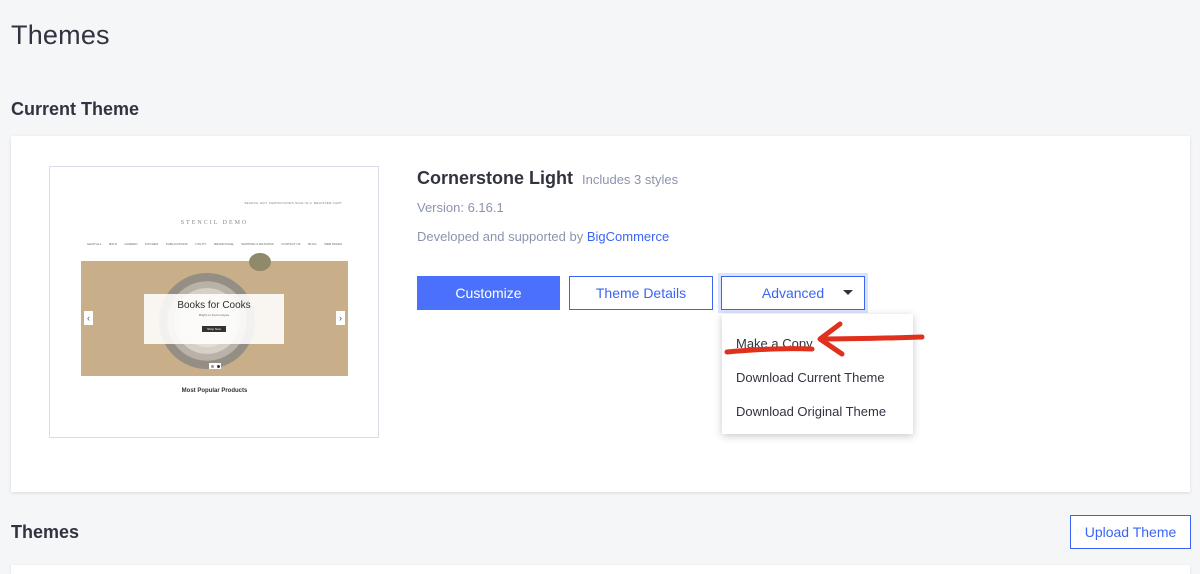 The image size is (1200, 574). I want to click on themes-heading: Themes, so click(45, 532).